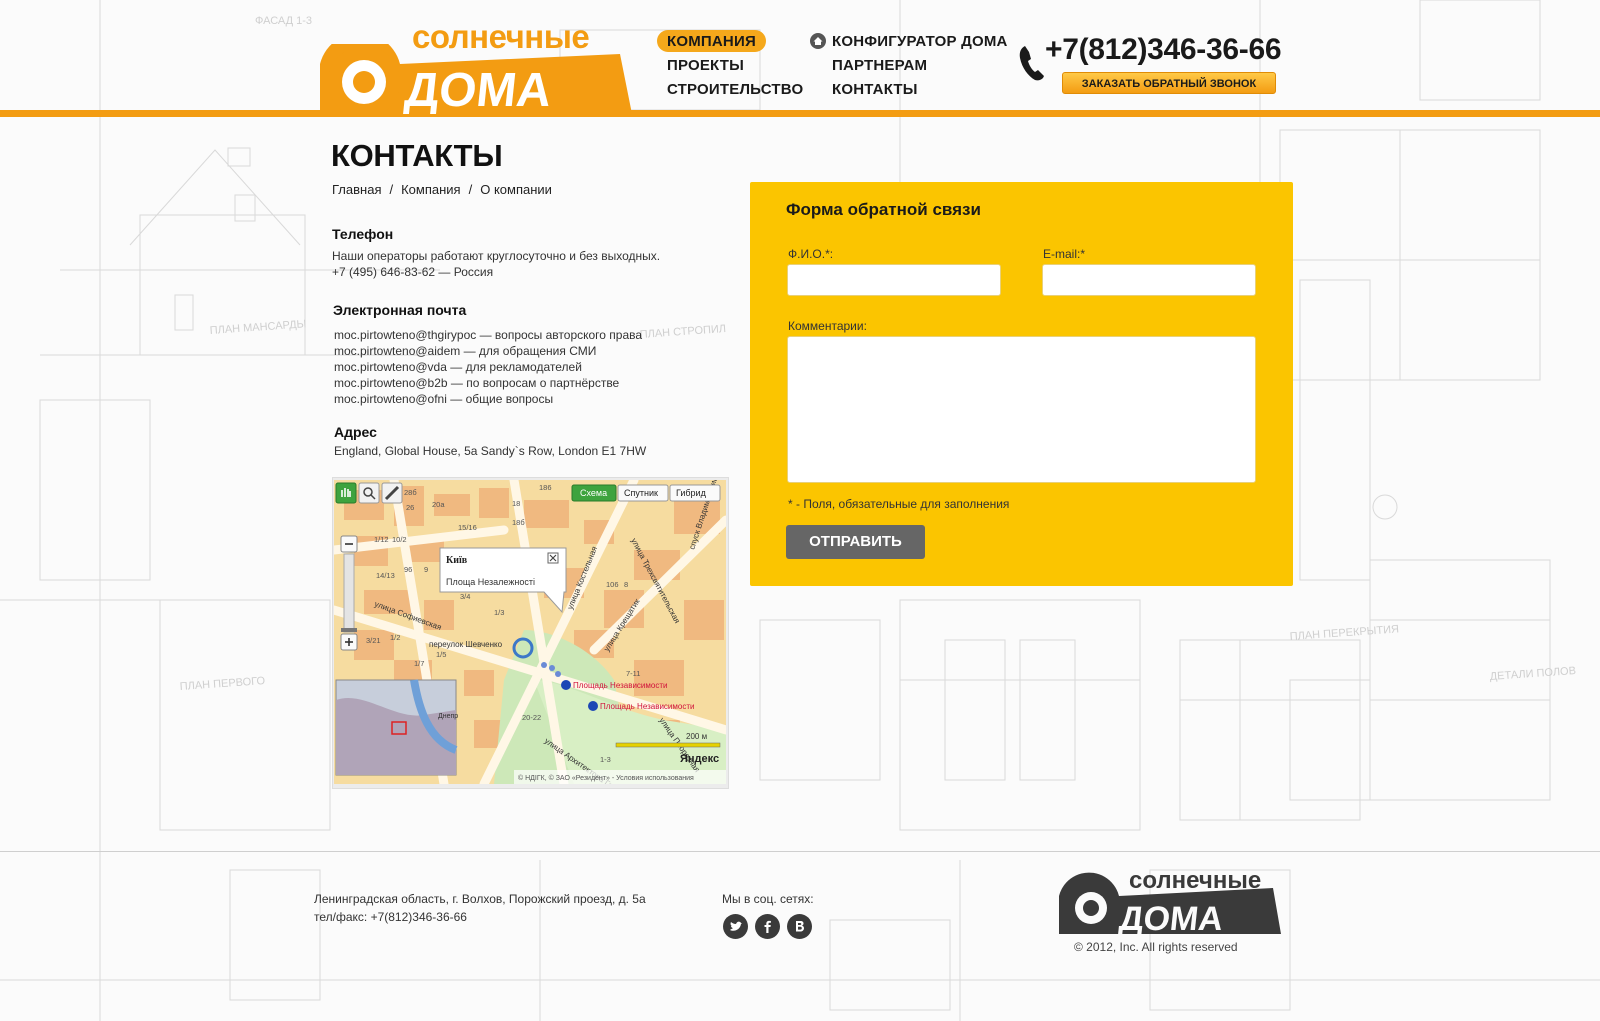  I want to click on map-house-number: 186, so click(545, 487).